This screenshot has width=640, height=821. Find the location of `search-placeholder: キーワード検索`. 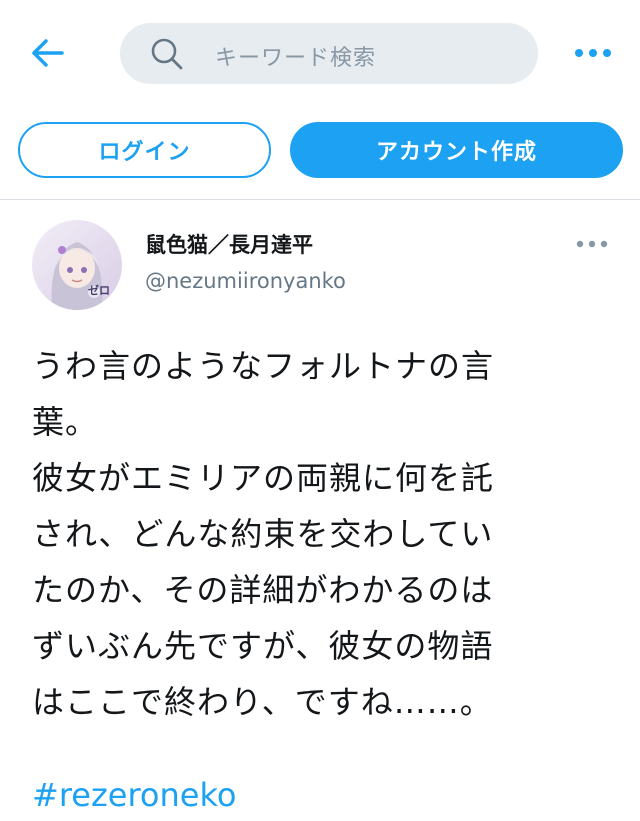

search-placeholder: キーワード検索 is located at coordinates (296, 58).